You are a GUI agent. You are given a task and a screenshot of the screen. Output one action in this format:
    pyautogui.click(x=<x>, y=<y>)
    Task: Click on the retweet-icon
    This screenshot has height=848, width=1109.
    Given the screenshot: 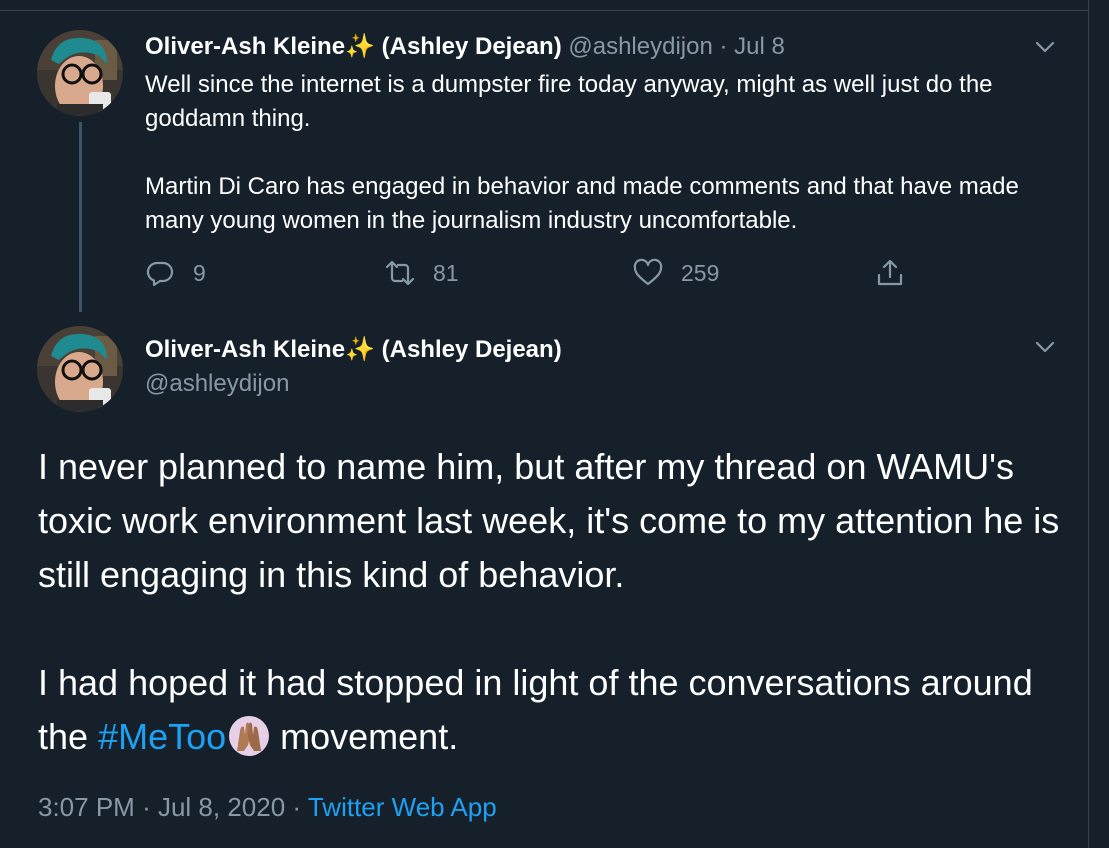 What is the action you would take?
    pyautogui.click(x=400, y=273)
    